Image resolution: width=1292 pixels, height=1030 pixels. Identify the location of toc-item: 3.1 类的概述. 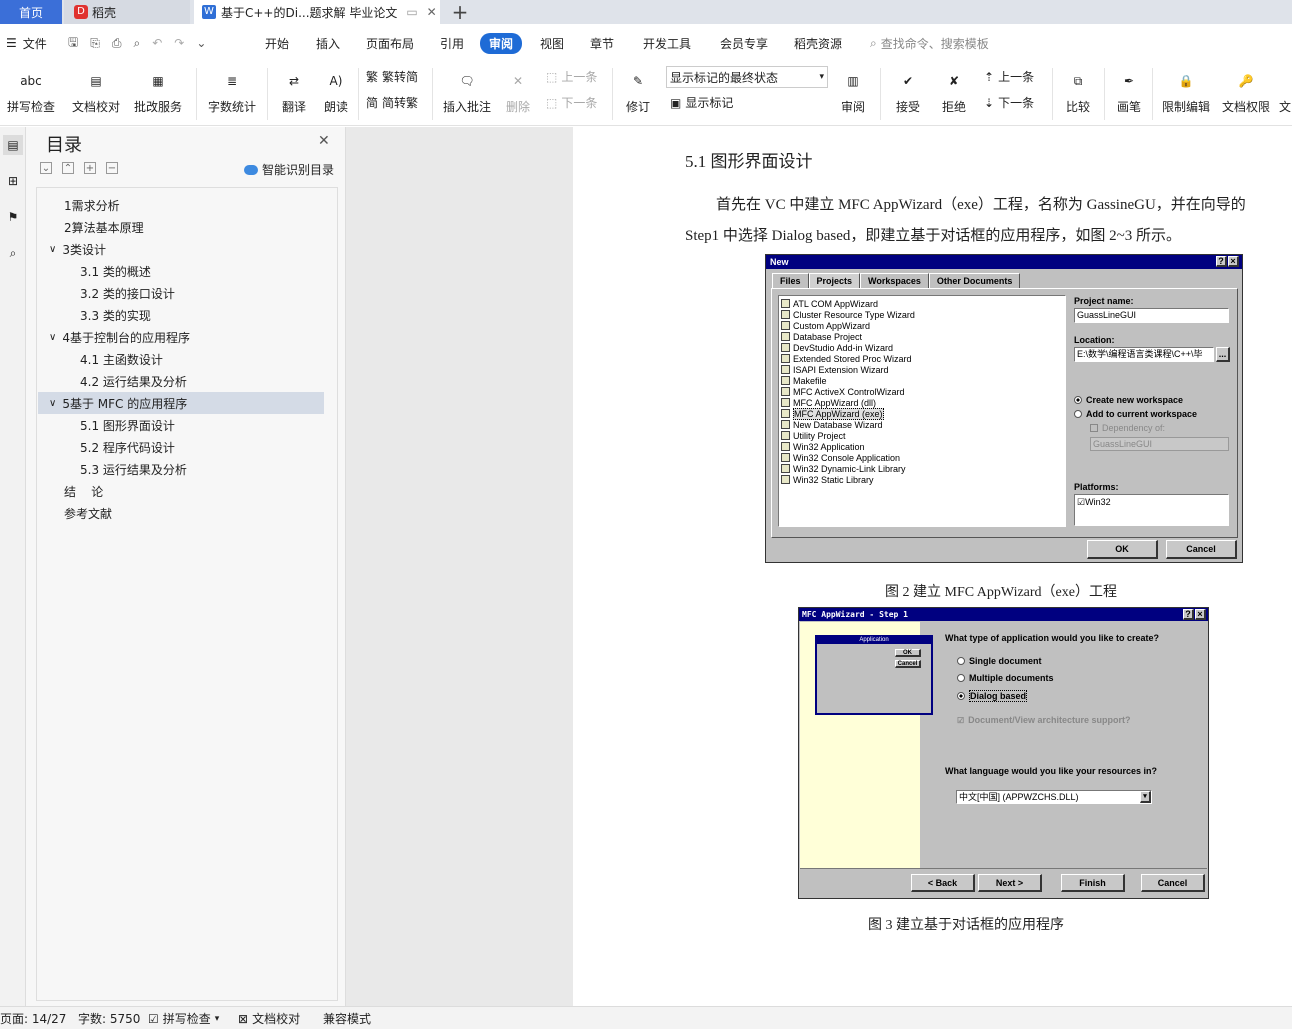
(115, 271).